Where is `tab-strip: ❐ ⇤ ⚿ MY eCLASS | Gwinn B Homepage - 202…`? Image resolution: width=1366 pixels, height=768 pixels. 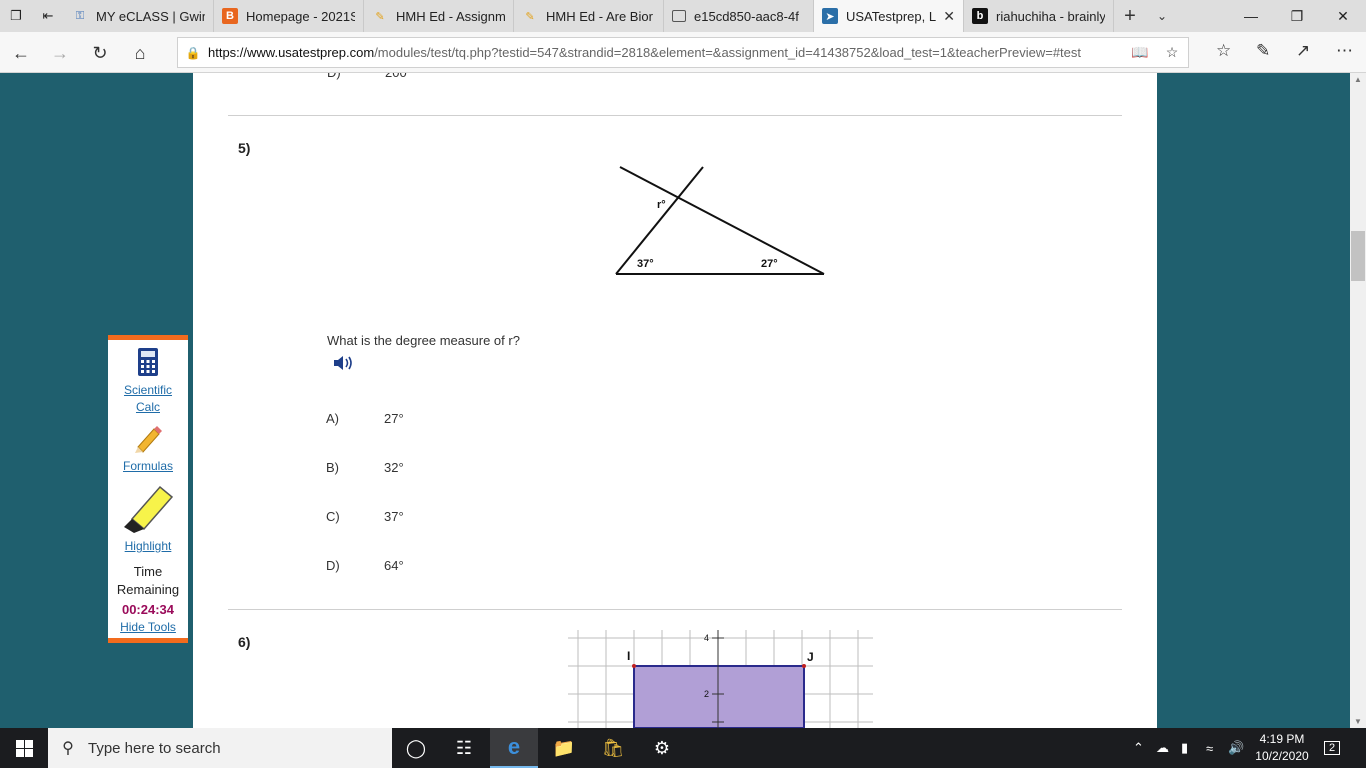 tab-strip: ❐ ⇤ ⚿ MY eCLASS | Gwinn B Homepage - 202… is located at coordinates (683, 16).